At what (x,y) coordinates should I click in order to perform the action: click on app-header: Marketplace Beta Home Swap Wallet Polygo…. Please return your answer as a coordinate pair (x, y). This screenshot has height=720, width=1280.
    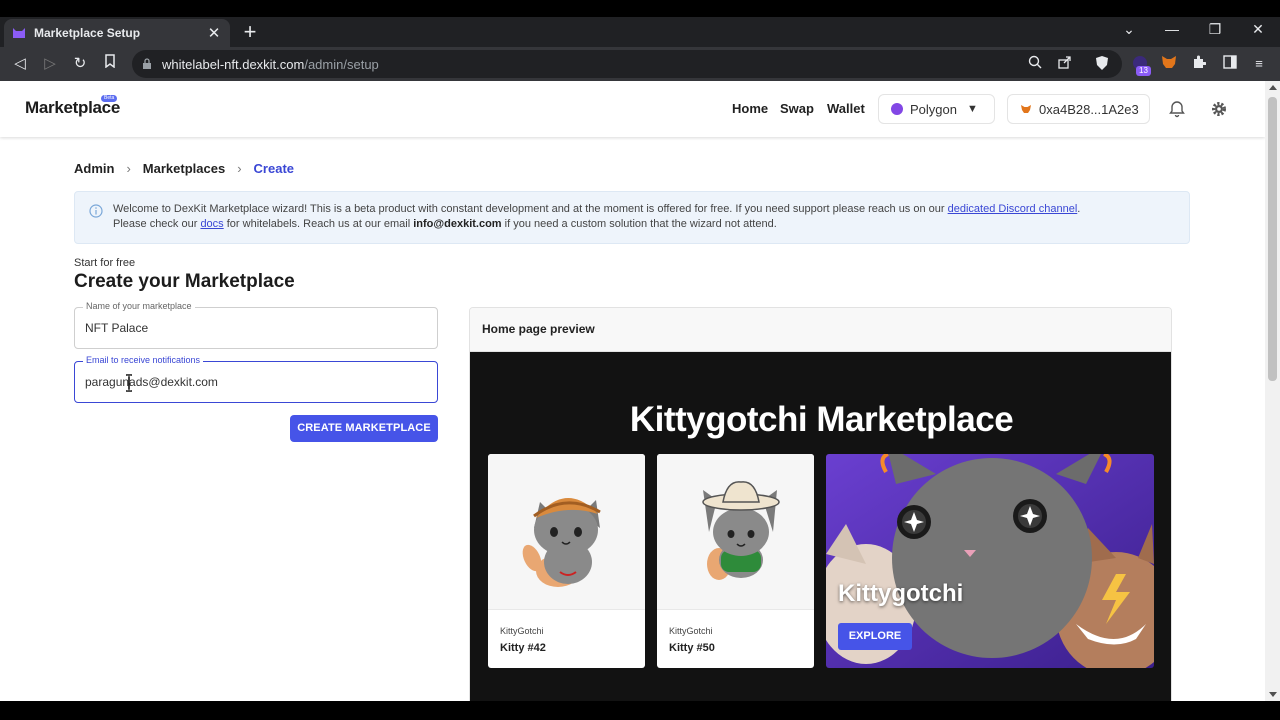
    Looking at the image, I should click on (632, 109).